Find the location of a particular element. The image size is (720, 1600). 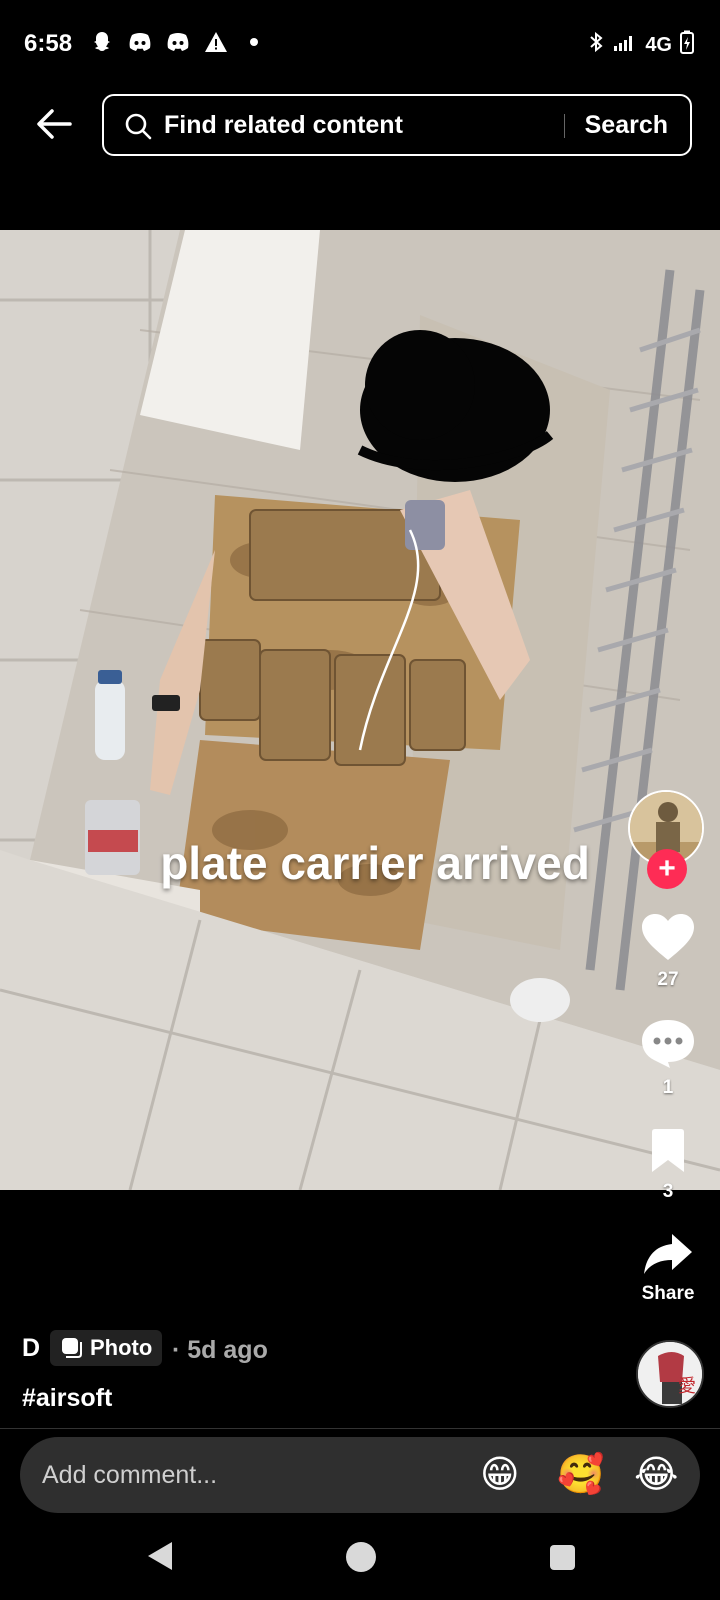

dot-icon is located at coordinates (254, 42).